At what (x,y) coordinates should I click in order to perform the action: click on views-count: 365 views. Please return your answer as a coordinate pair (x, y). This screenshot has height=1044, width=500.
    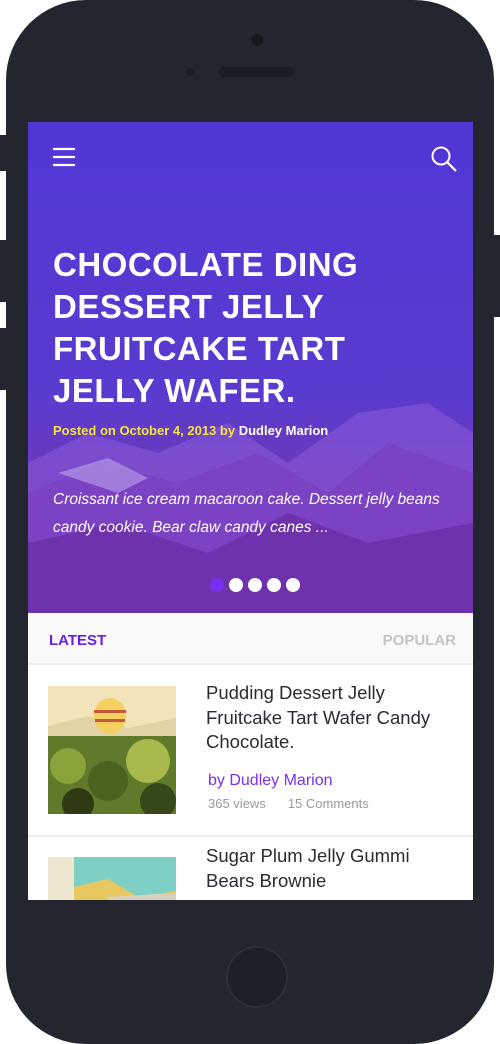
    Looking at the image, I should click on (237, 803).